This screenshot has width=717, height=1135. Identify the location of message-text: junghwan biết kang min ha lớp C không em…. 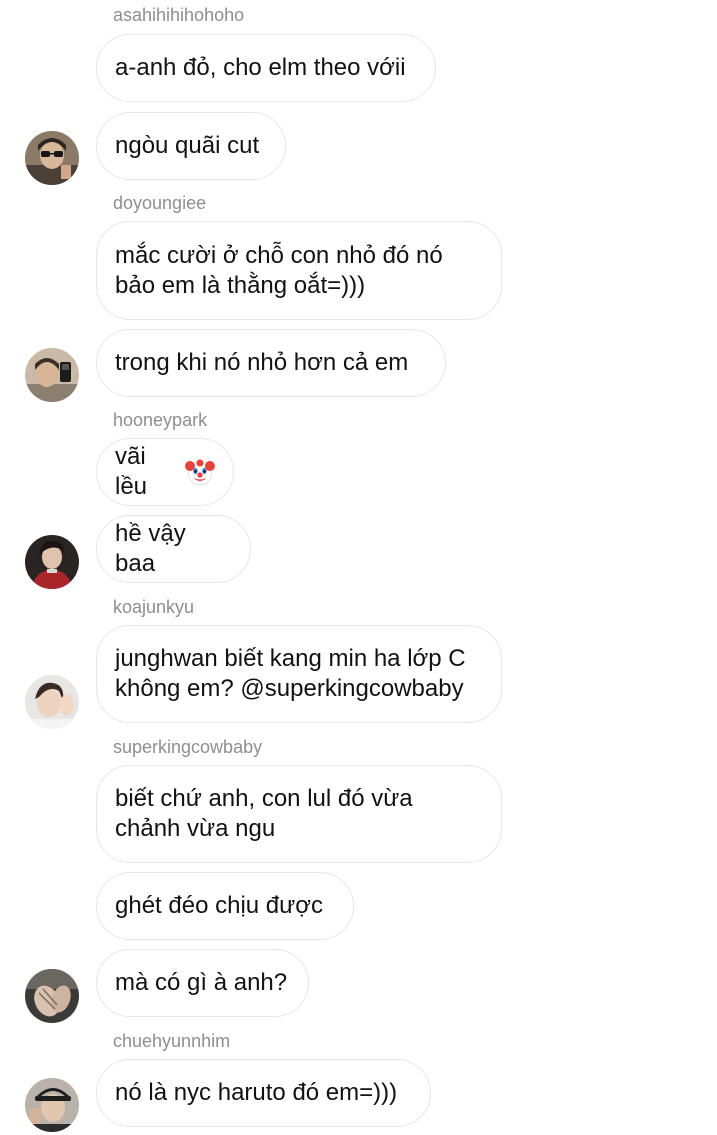
(290, 673).